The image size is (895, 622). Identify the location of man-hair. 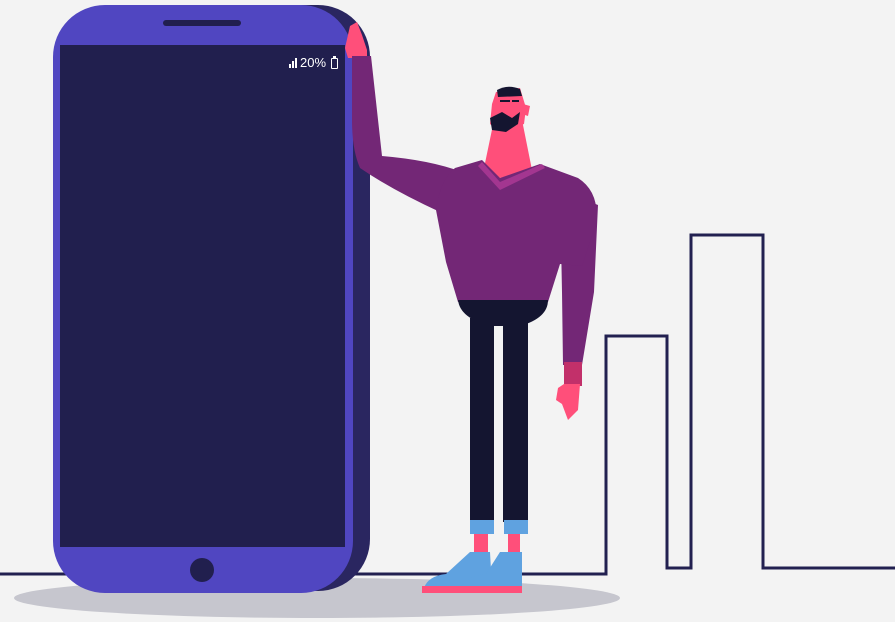
(509, 91).